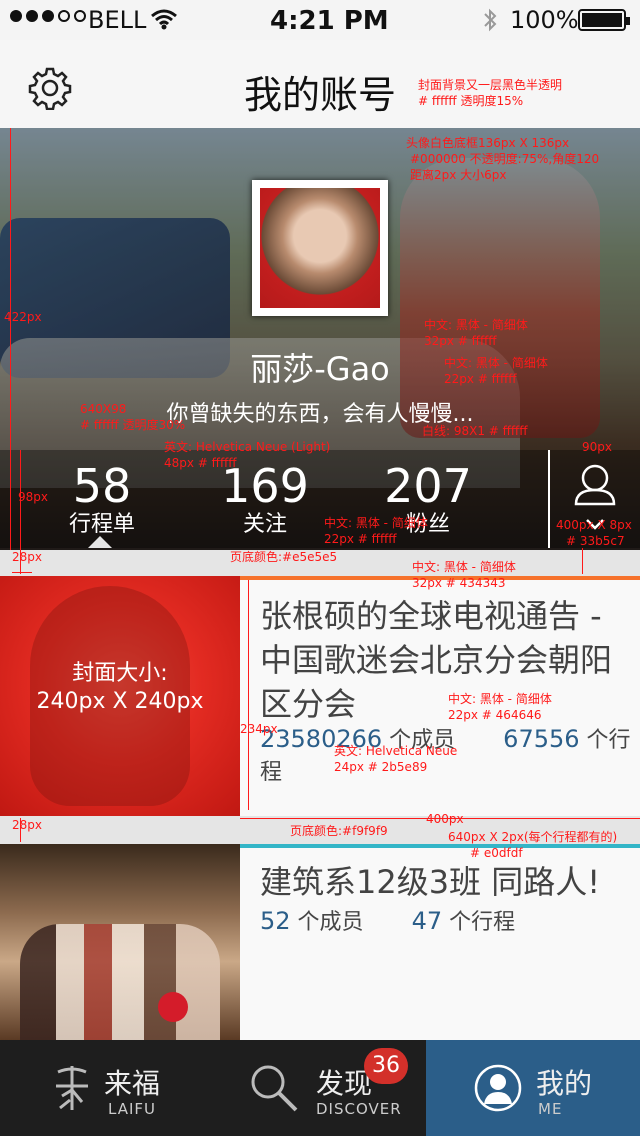 Image resolution: width=640 pixels, height=1136 pixels. Describe the element at coordinates (330, 922) in the screenshot. I see `group-member-label: 个成员` at that location.